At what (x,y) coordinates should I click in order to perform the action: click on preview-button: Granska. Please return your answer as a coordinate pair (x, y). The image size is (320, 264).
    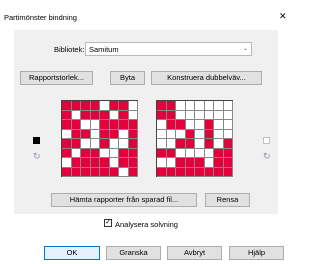
    Looking at the image, I should click on (133, 253).